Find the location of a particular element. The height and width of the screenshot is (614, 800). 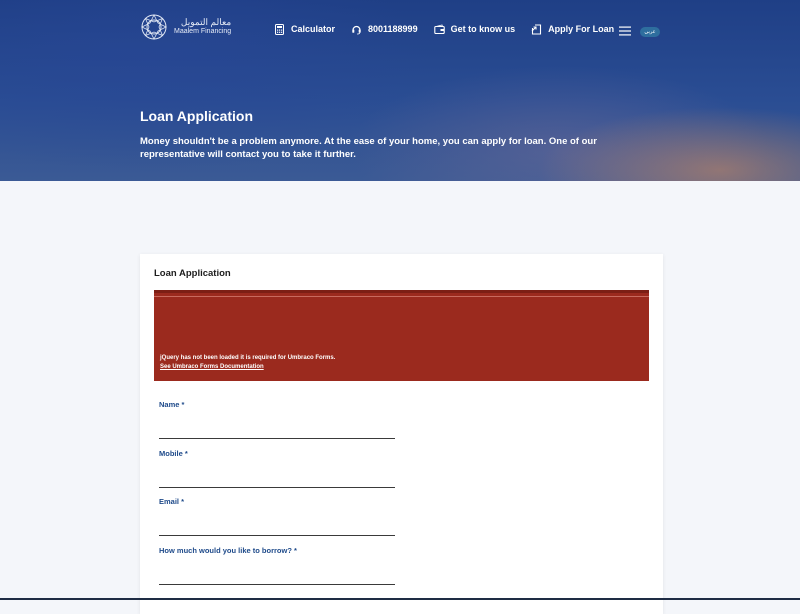

nav-item-apply: Apply For Loan is located at coordinates (573, 29).